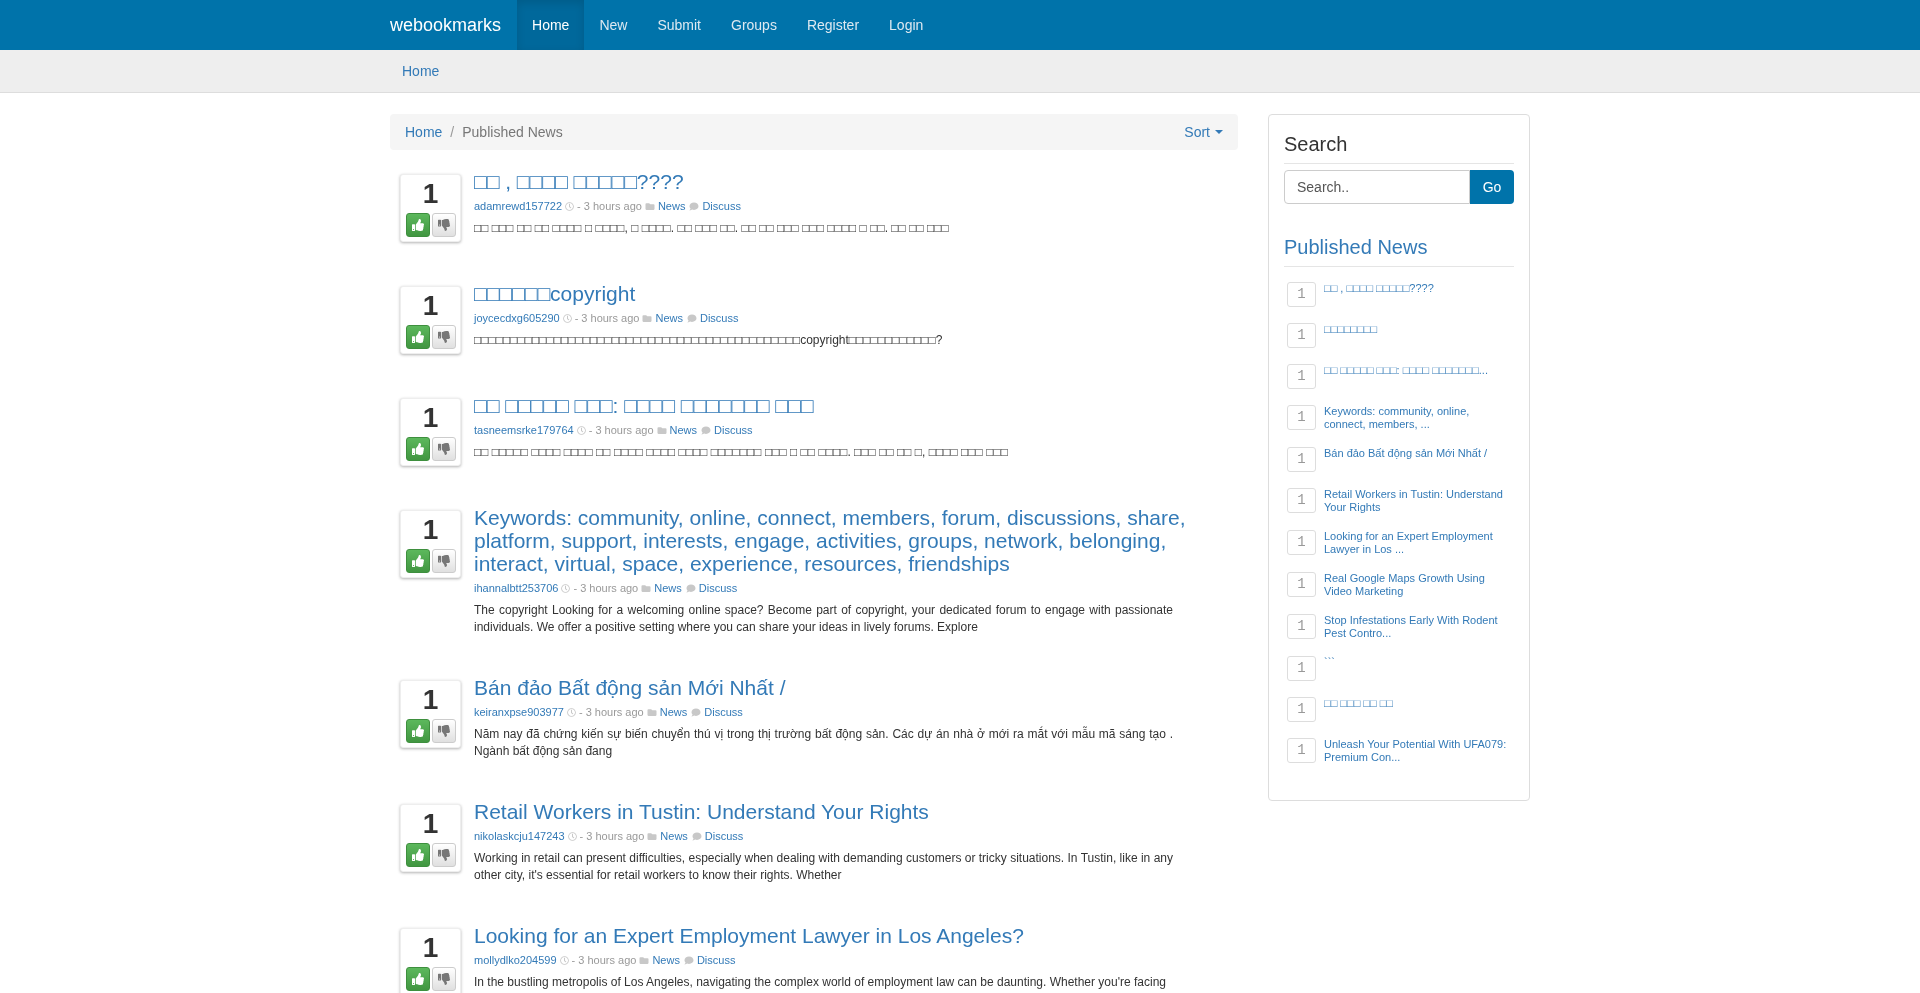  Describe the element at coordinates (906, 25) in the screenshot. I see `nav-link: Login` at that location.